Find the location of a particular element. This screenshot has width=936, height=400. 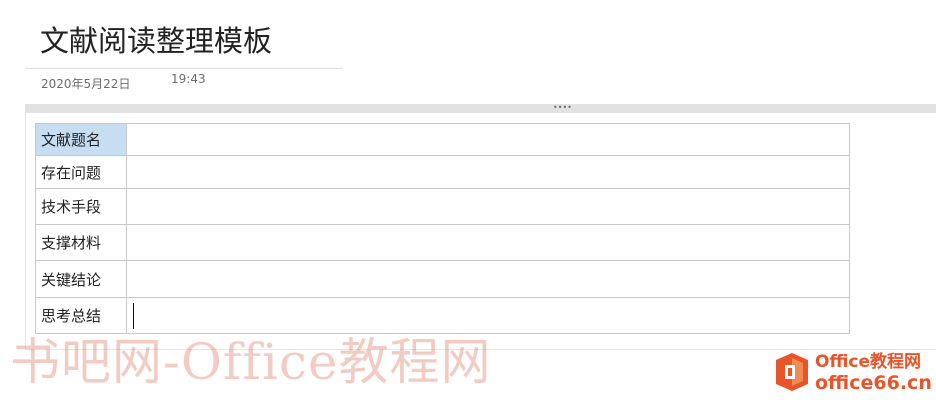

table-value-cell-active is located at coordinates (488, 315).